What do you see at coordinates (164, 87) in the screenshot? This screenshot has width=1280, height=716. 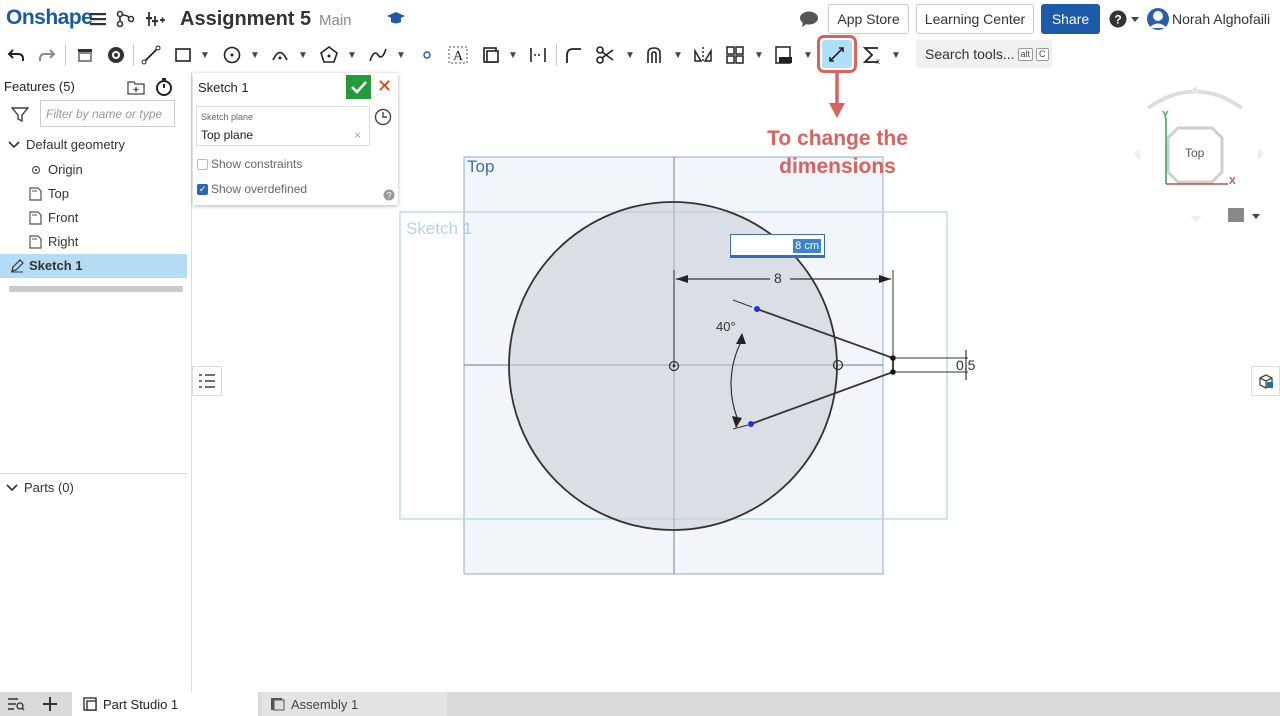 I see `rollback-timer-icon` at bounding box center [164, 87].